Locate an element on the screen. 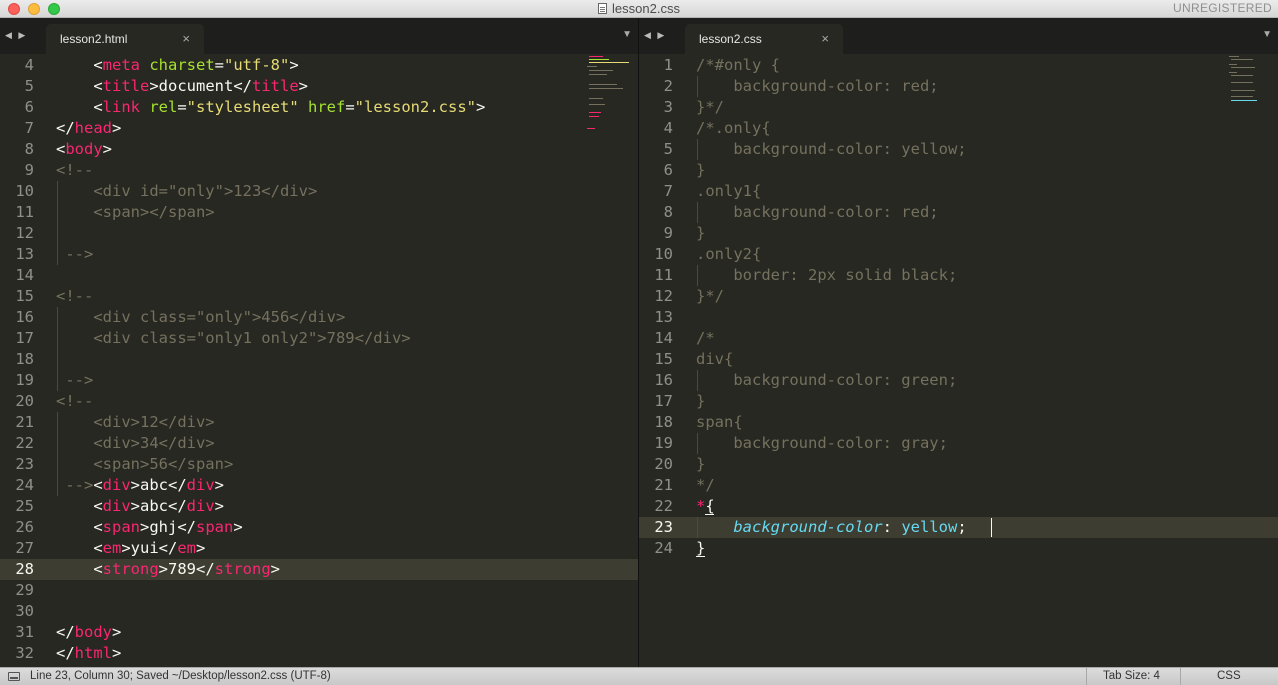 The width and height of the screenshot is (1278, 685). code-line: 4 /*.only{ is located at coordinates (958, 128).